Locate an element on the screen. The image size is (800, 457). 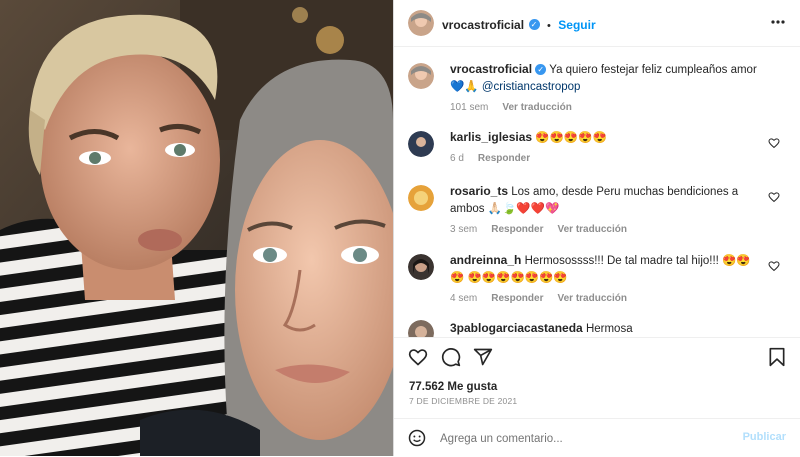
comment-username: 3pablogarciacastaneda is located at coordinates (516, 328).